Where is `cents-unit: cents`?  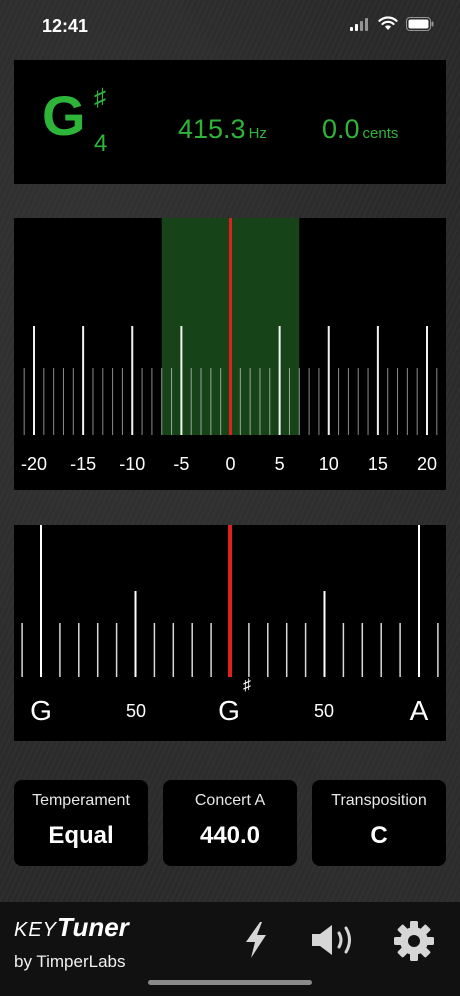
cents-unit: cents is located at coordinates (380, 133).